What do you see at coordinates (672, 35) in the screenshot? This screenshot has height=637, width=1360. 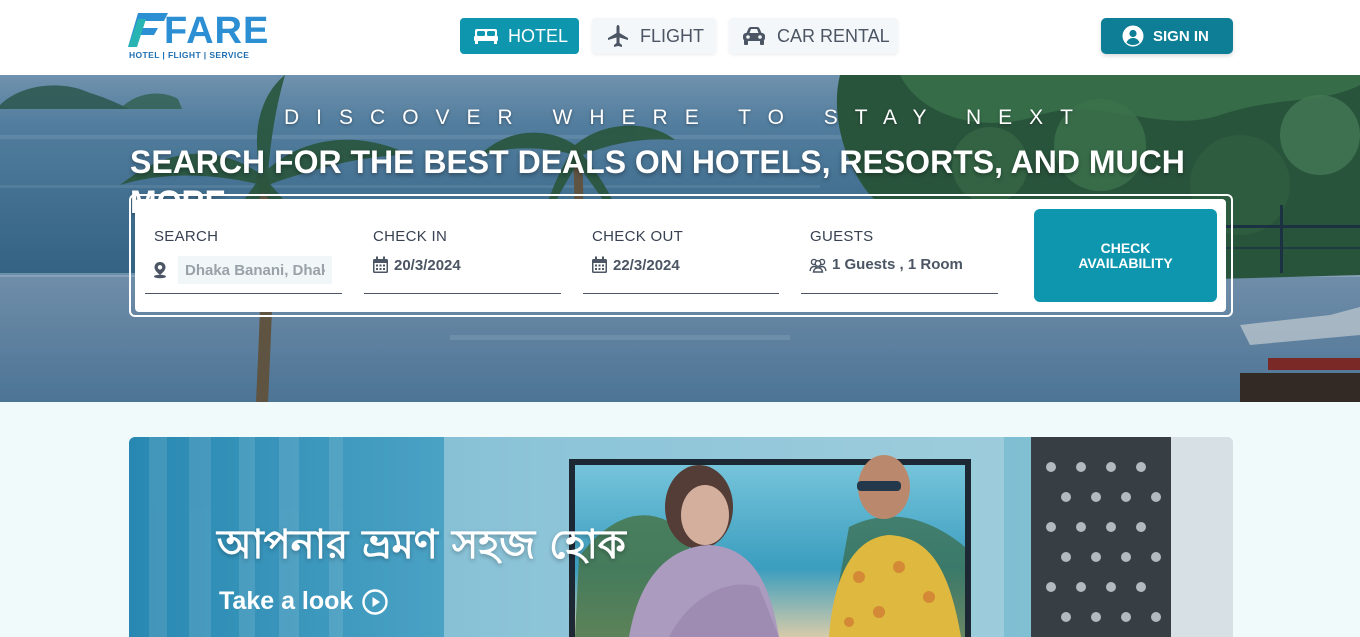 I see `tab-flight-label: FLIGHT` at bounding box center [672, 35].